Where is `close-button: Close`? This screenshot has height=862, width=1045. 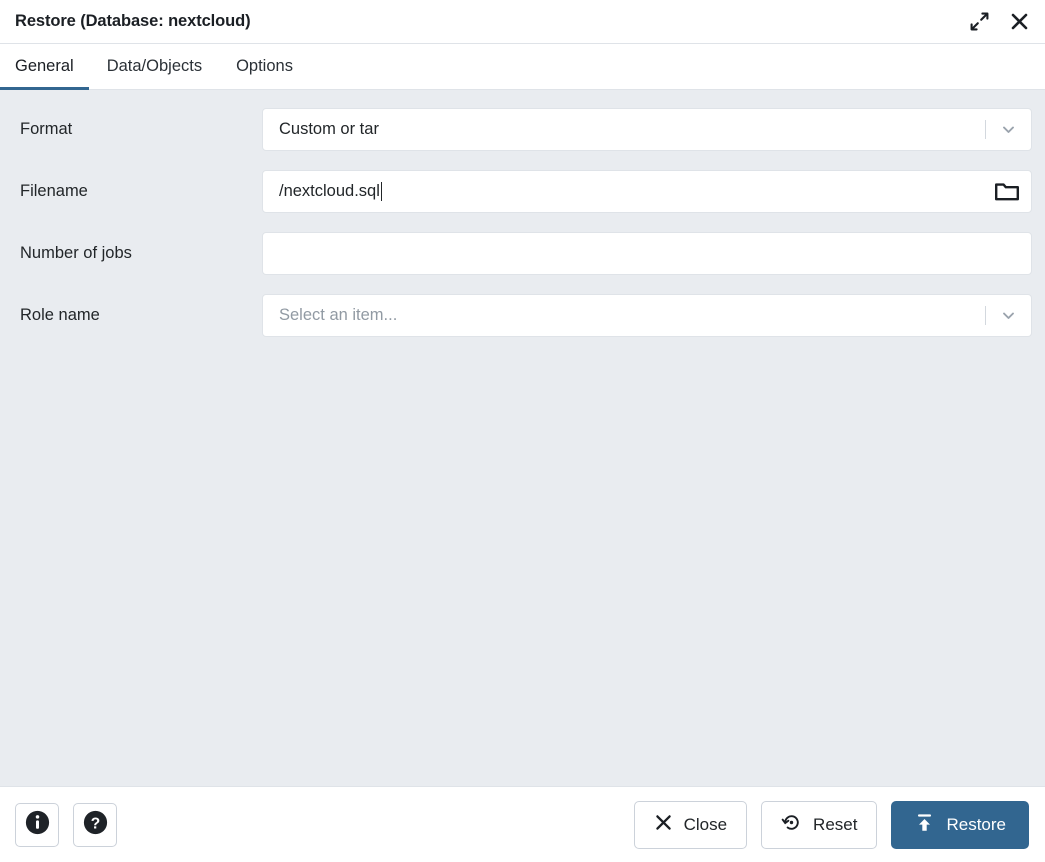 close-button: Close is located at coordinates (690, 824).